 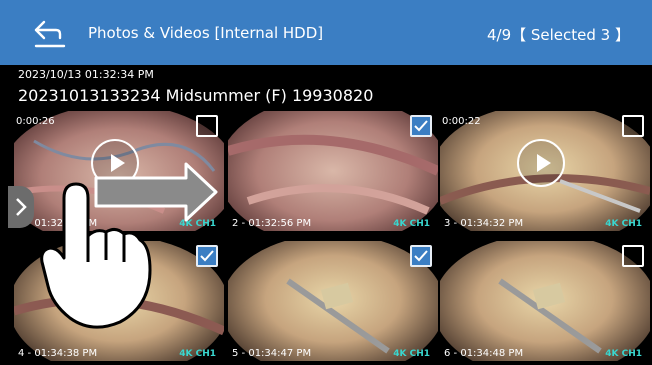 What do you see at coordinates (196, 95) in the screenshot?
I see `session-name: 20231013133234 Midsummer (F) 19930820` at bounding box center [196, 95].